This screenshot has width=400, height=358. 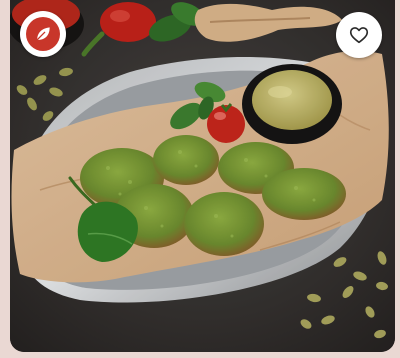 I want to click on favorite-button, so click(x=359, y=35).